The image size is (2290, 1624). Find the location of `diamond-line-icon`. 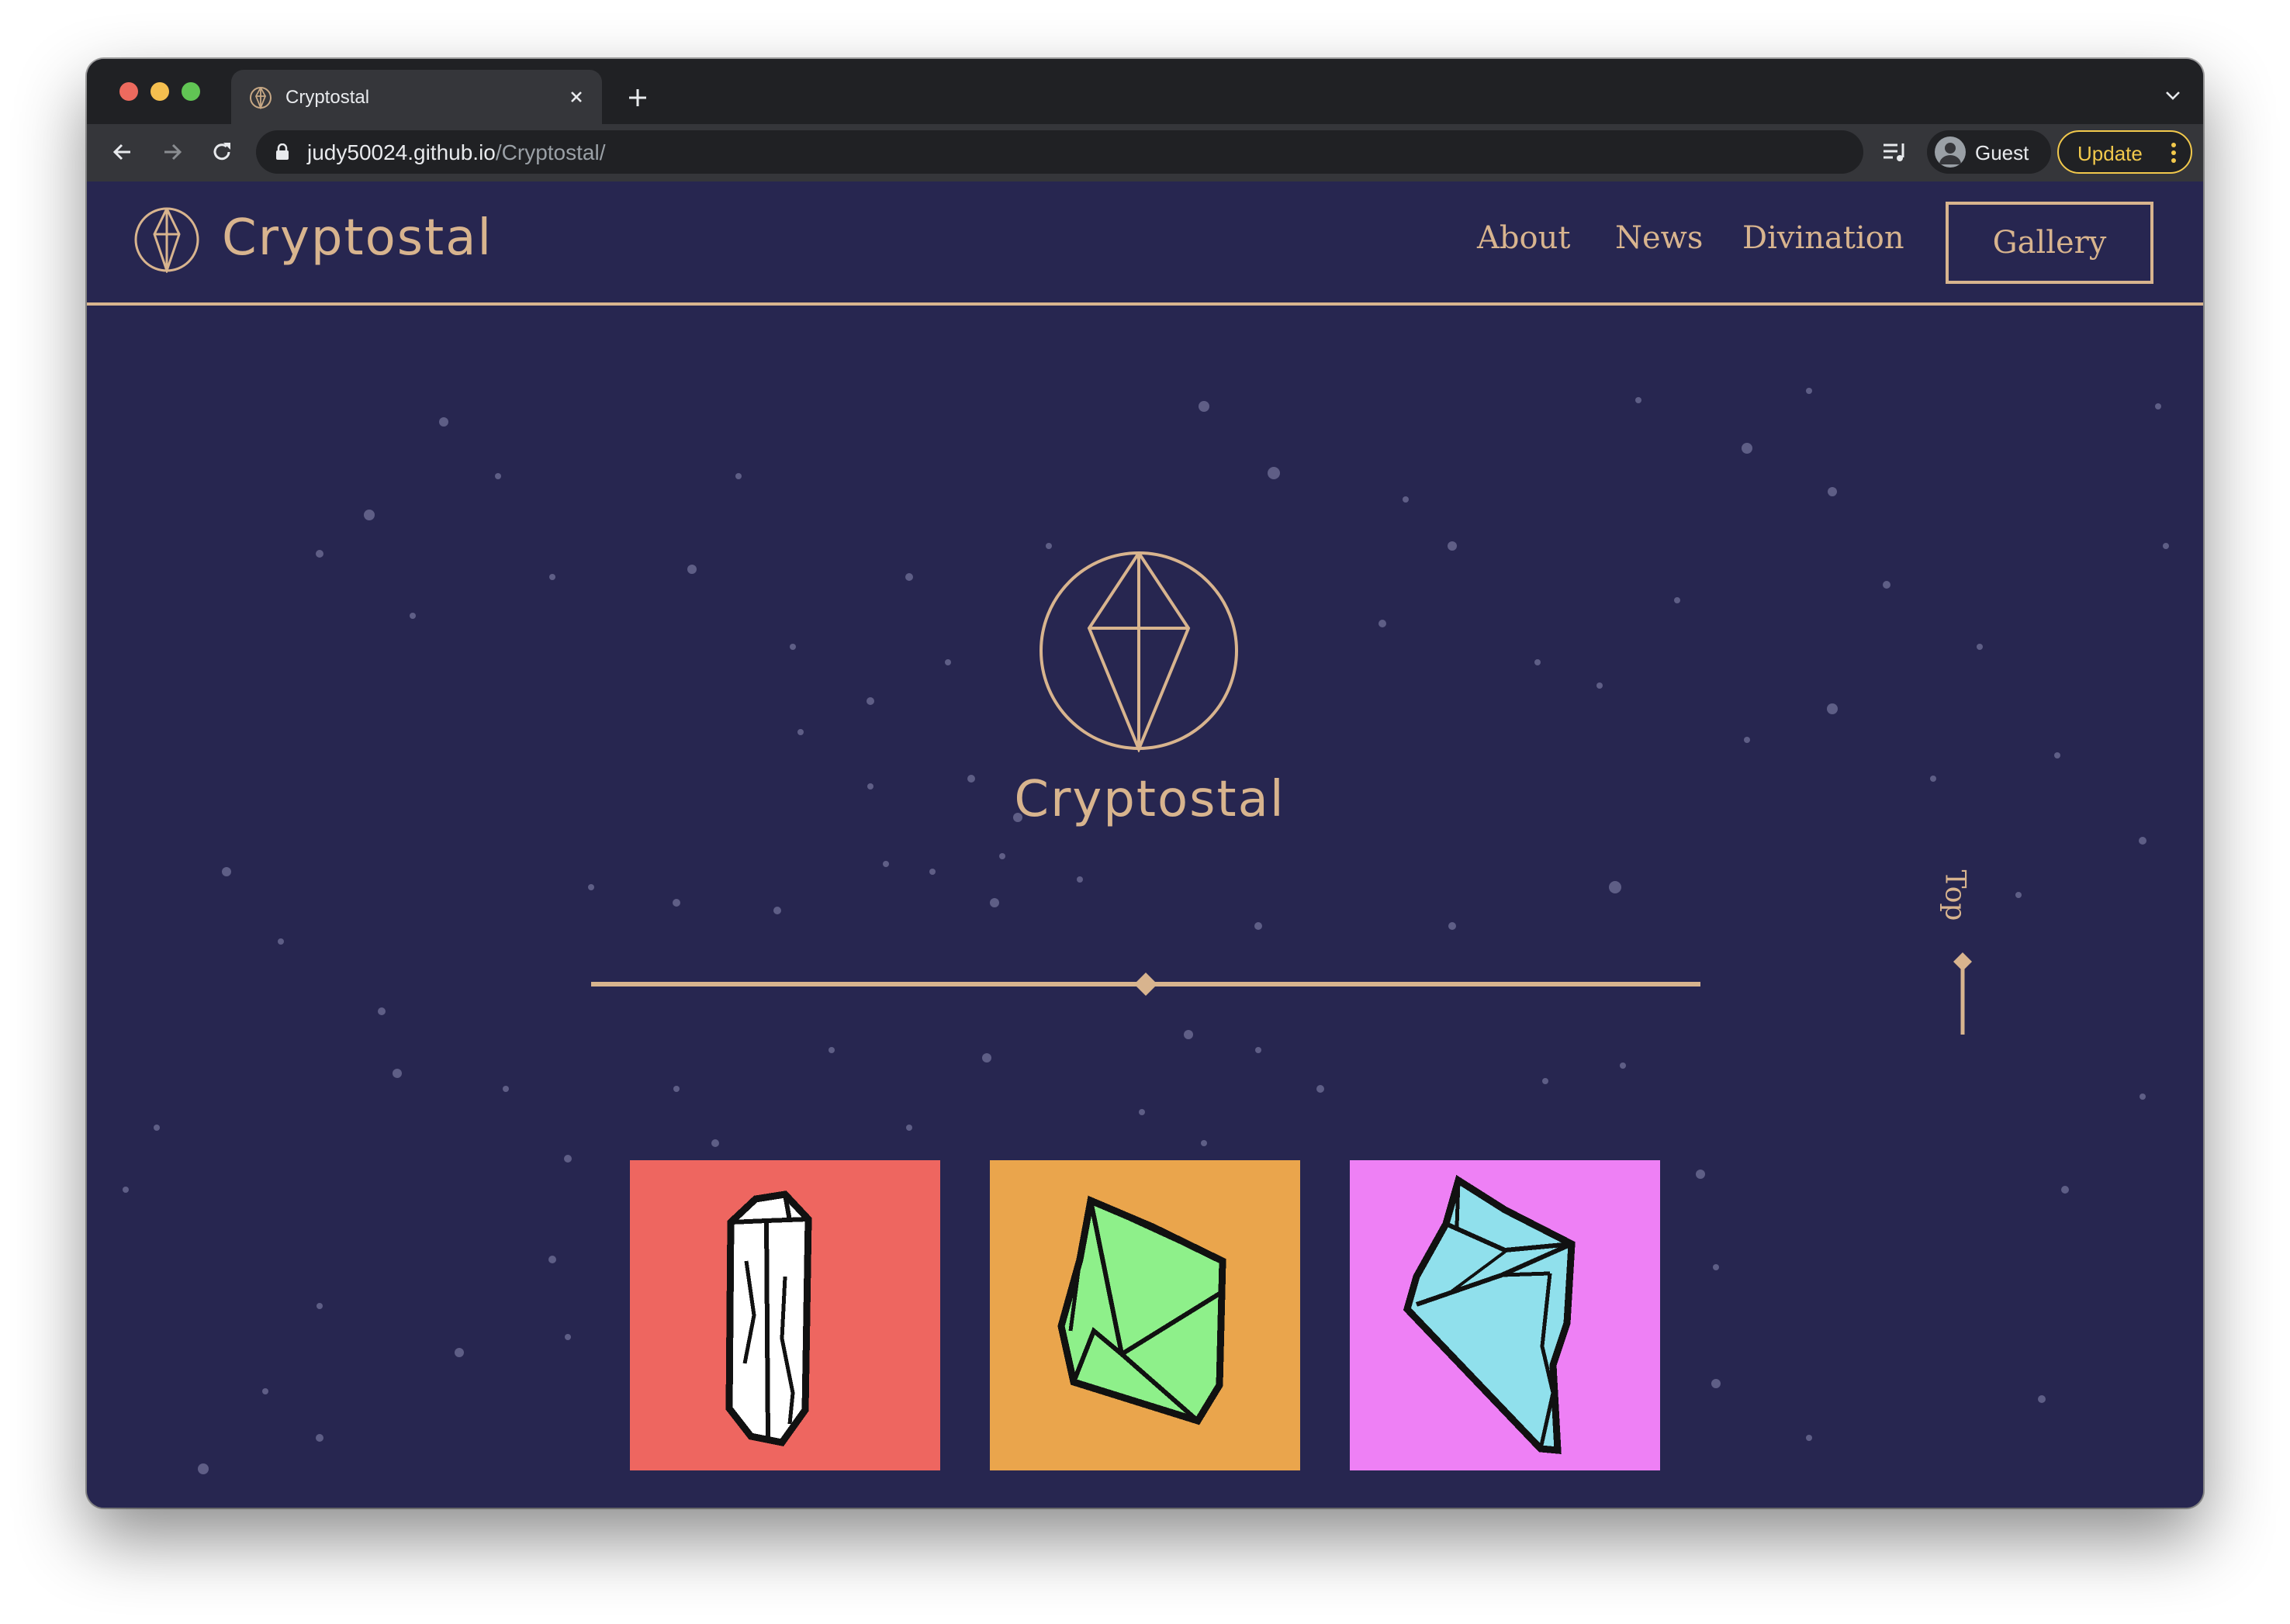

diamond-line-icon is located at coordinates (1963, 1003).